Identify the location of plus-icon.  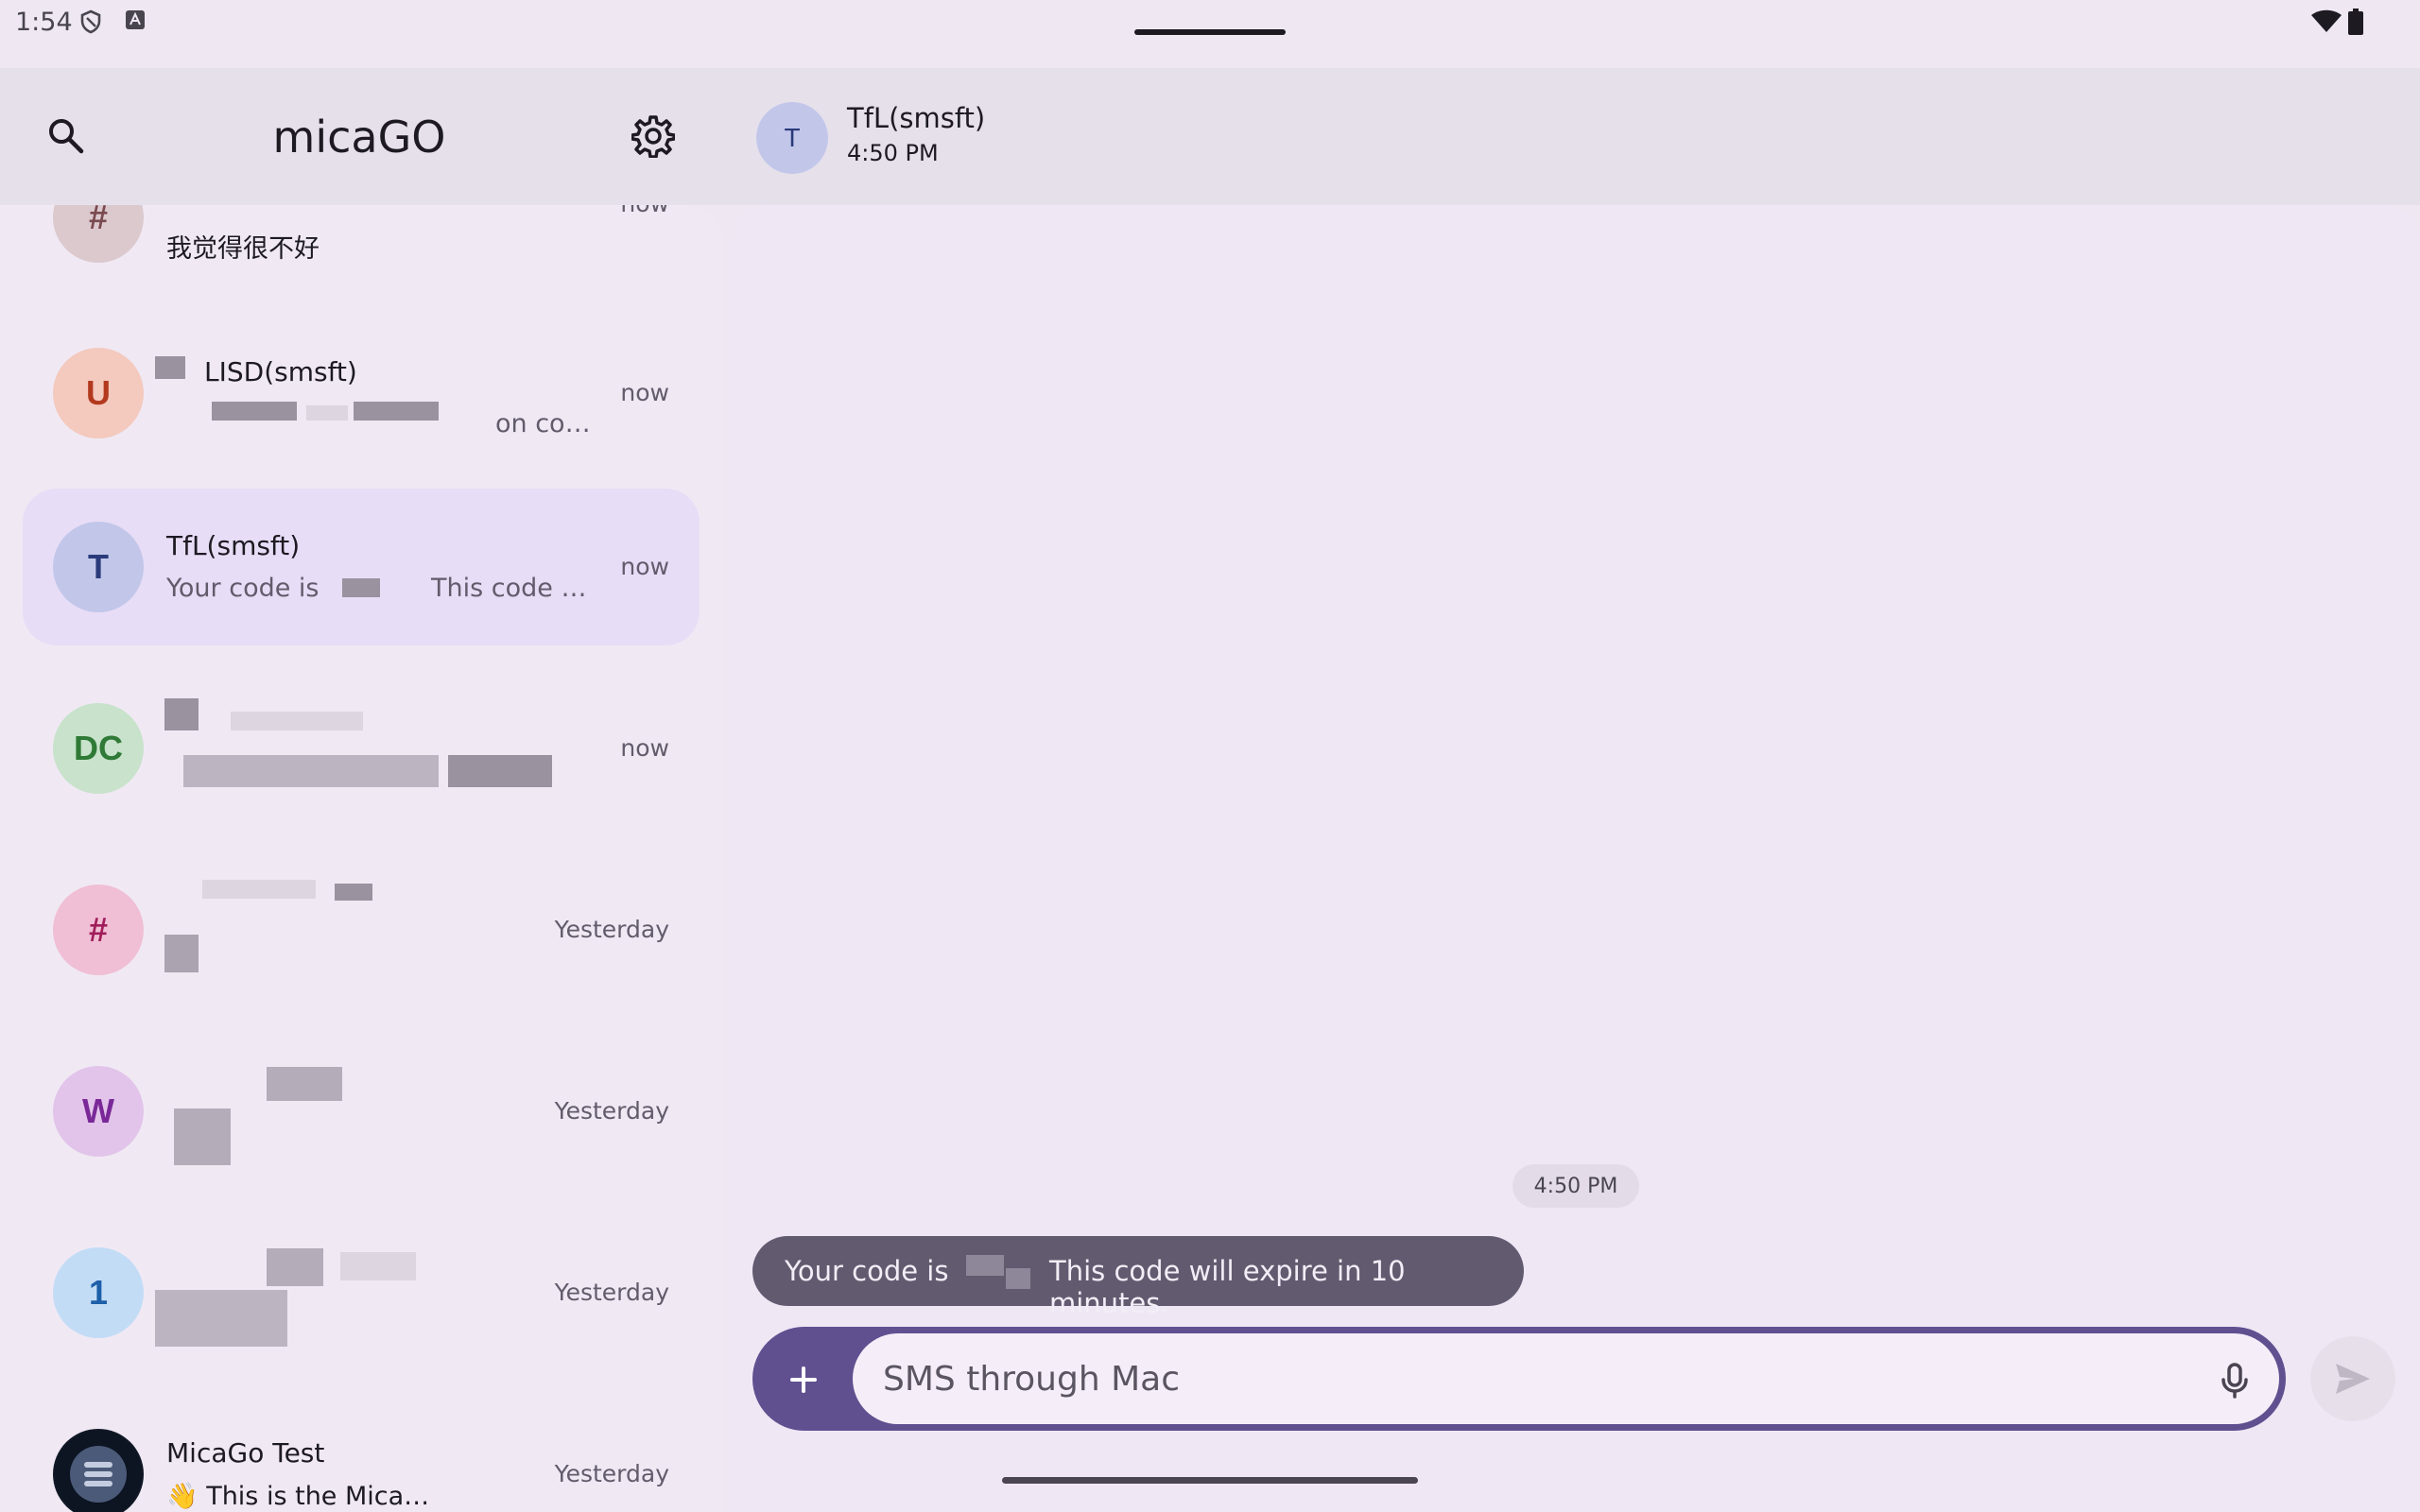
(803, 1379).